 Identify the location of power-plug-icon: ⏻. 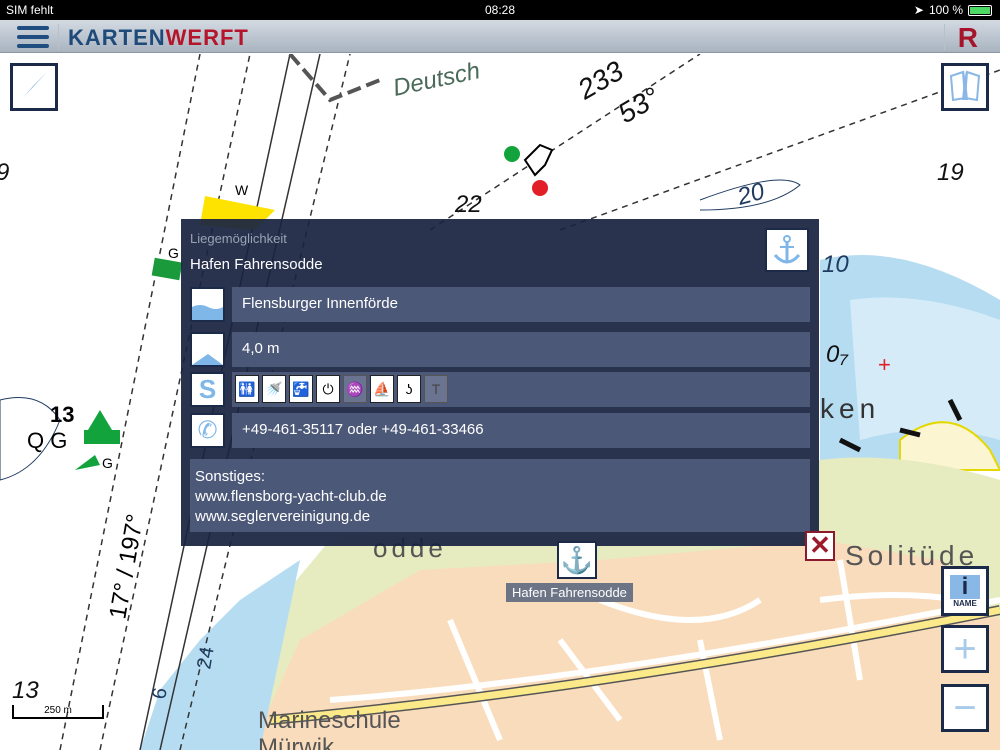
(328, 389).